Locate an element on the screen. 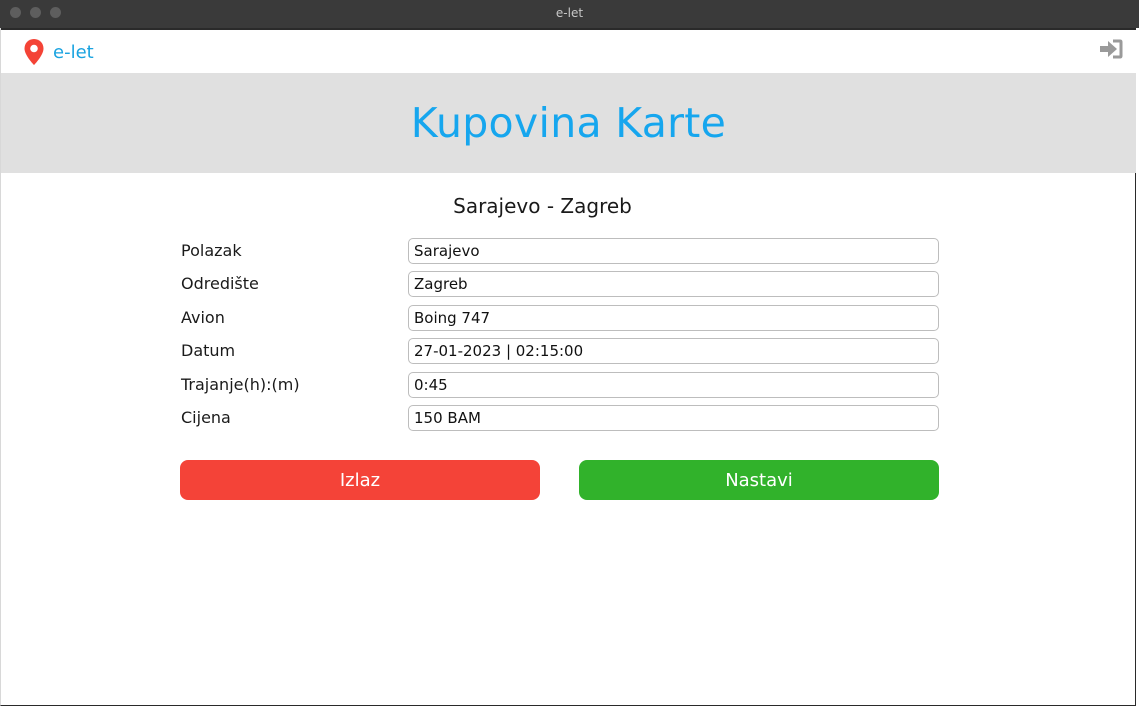 The image size is (1139, 709). form-row-avion: Avion is located at coordinates (561, 318).